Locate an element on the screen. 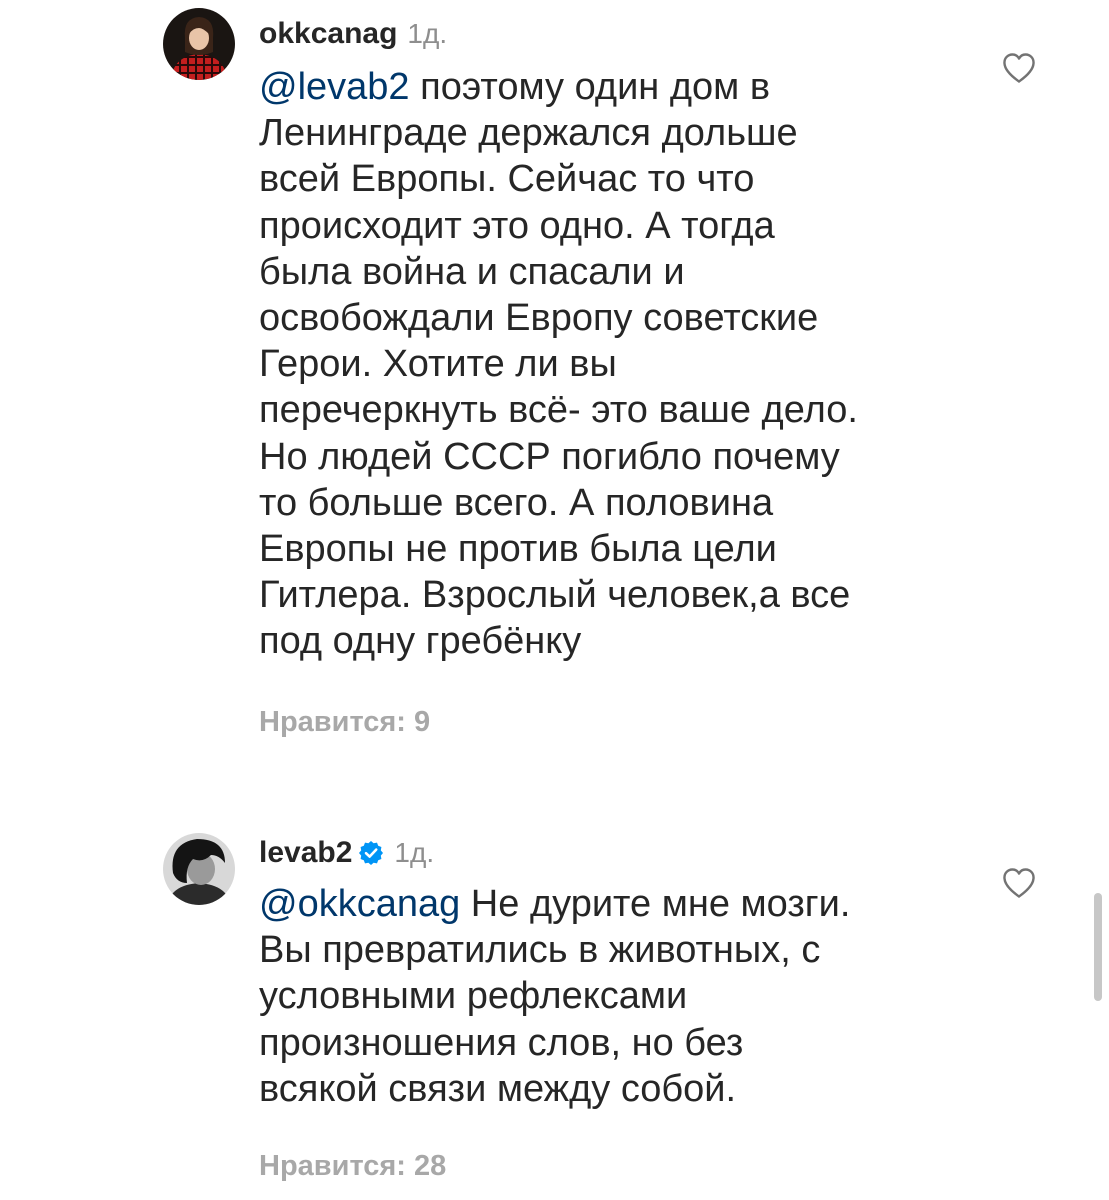  comment-header: okkcanag 1д. is located at coordinates (353, 34).